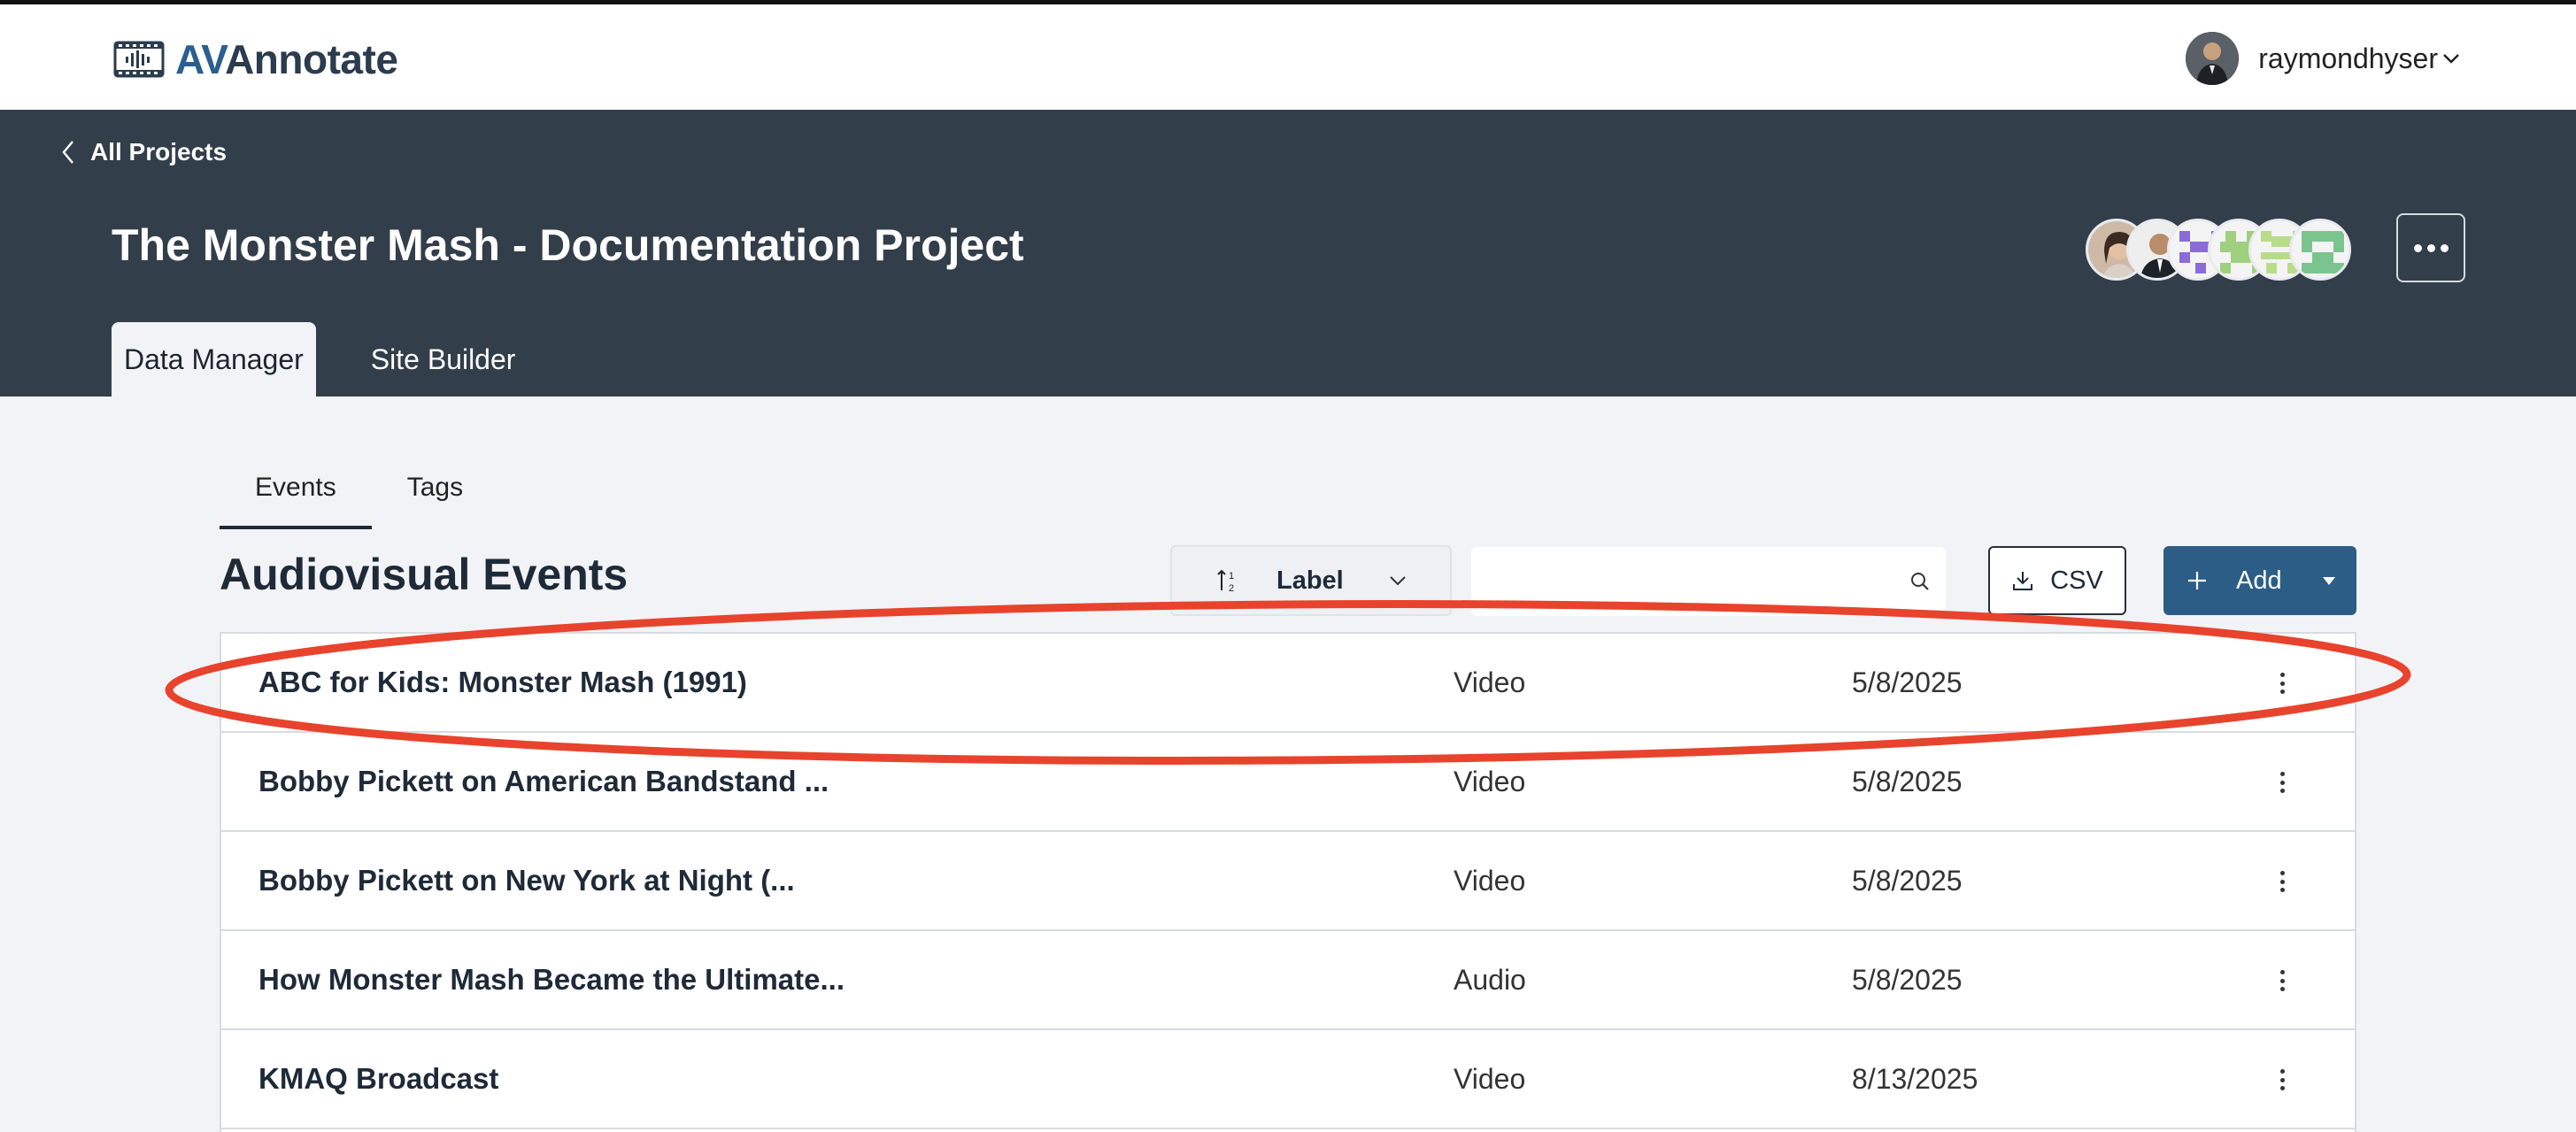 Image resolution: width=2576 pixels, height=1132 pixels. I want to click on project-tabs: Data Manager Site Builder, so click(320, 360).